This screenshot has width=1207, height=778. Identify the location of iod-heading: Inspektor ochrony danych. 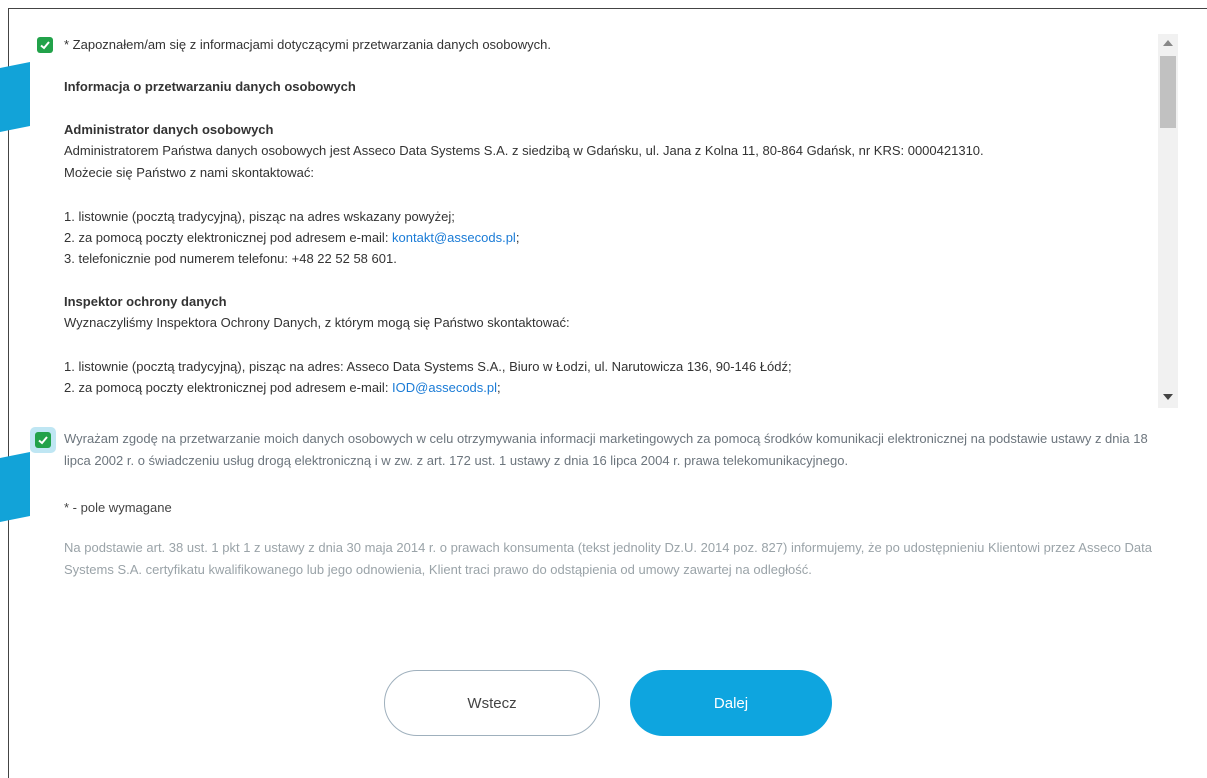
(145, 301).